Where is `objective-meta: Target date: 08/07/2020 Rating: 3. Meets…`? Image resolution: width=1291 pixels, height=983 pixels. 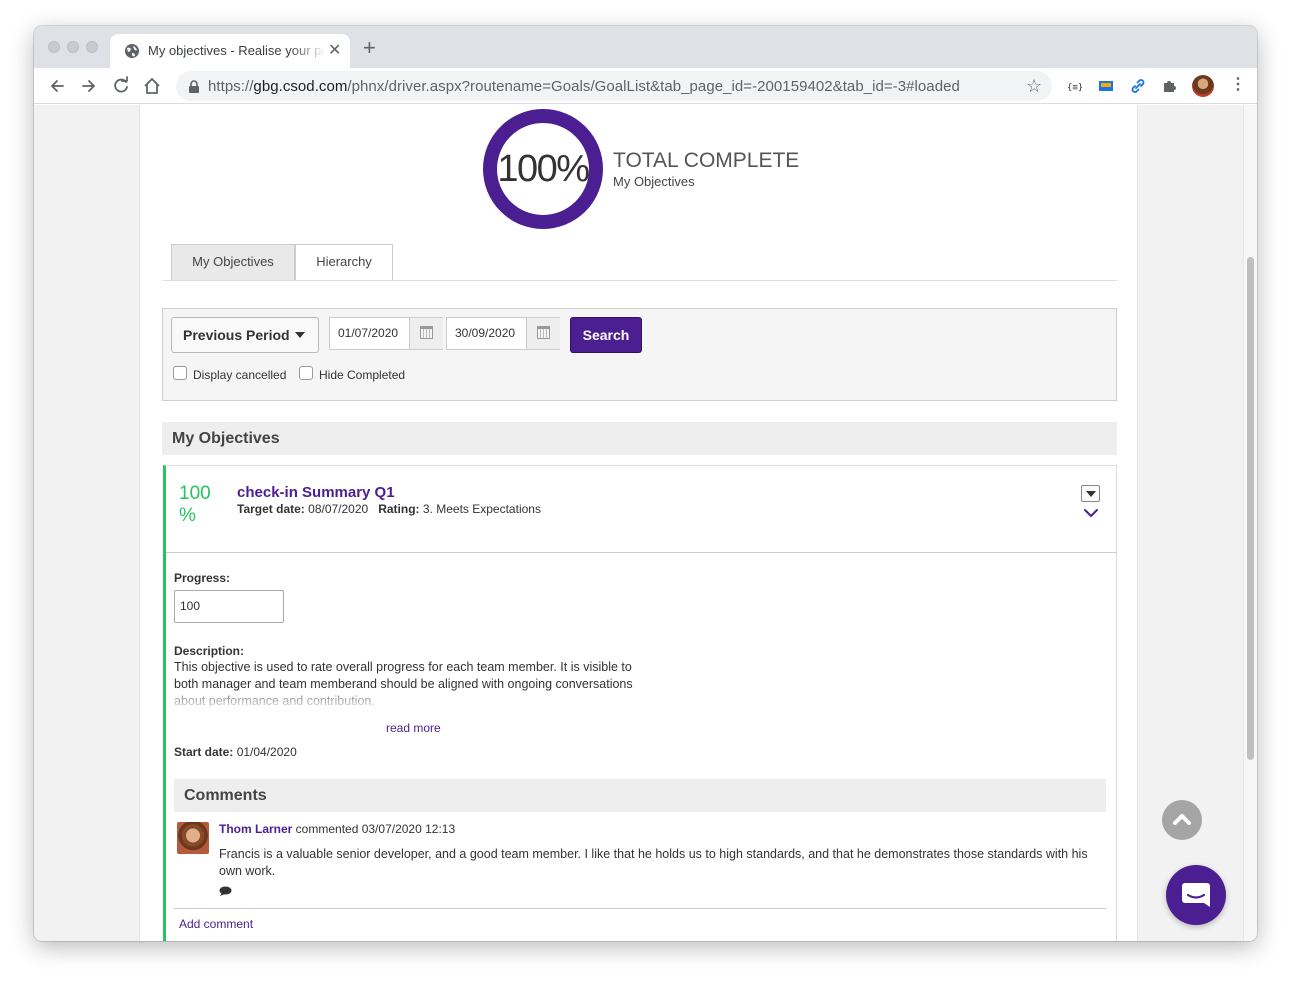
objective-meta: Target date: 08/07/2020 Rating: 3. Meets… is located at coordinates (389, 509).